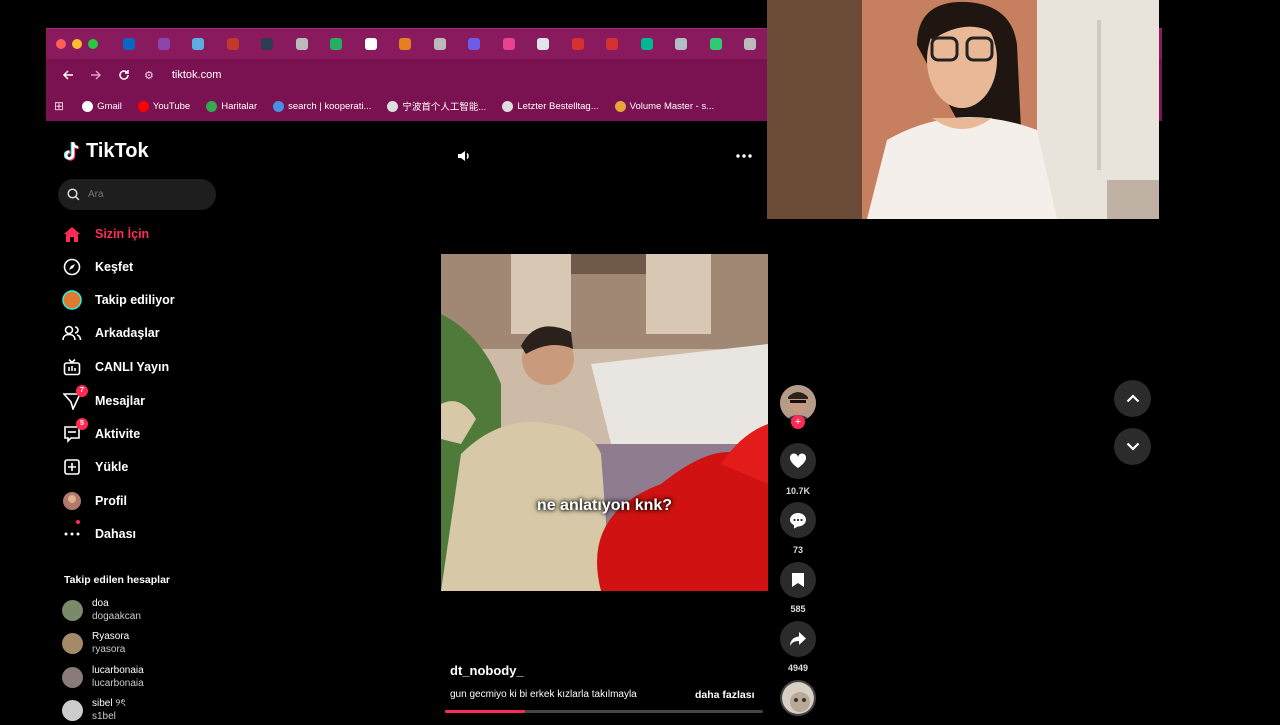 Image resolution: width=1280 pixels, height=725 pixels. I want to click on bookmark-item: Gmail, so click(102, 106).